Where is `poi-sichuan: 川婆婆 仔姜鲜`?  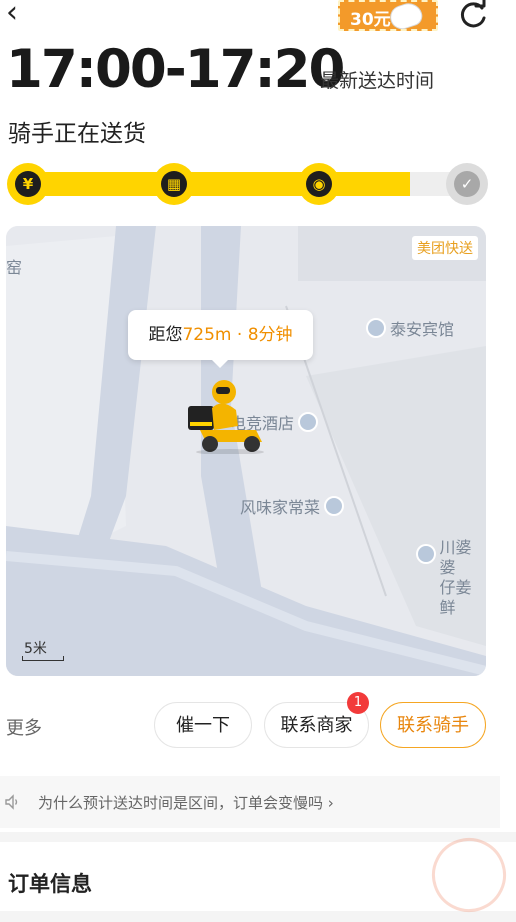
poi-sichuan: 川婆婆 仔姜鲜 is located at coordinates (449, 578).